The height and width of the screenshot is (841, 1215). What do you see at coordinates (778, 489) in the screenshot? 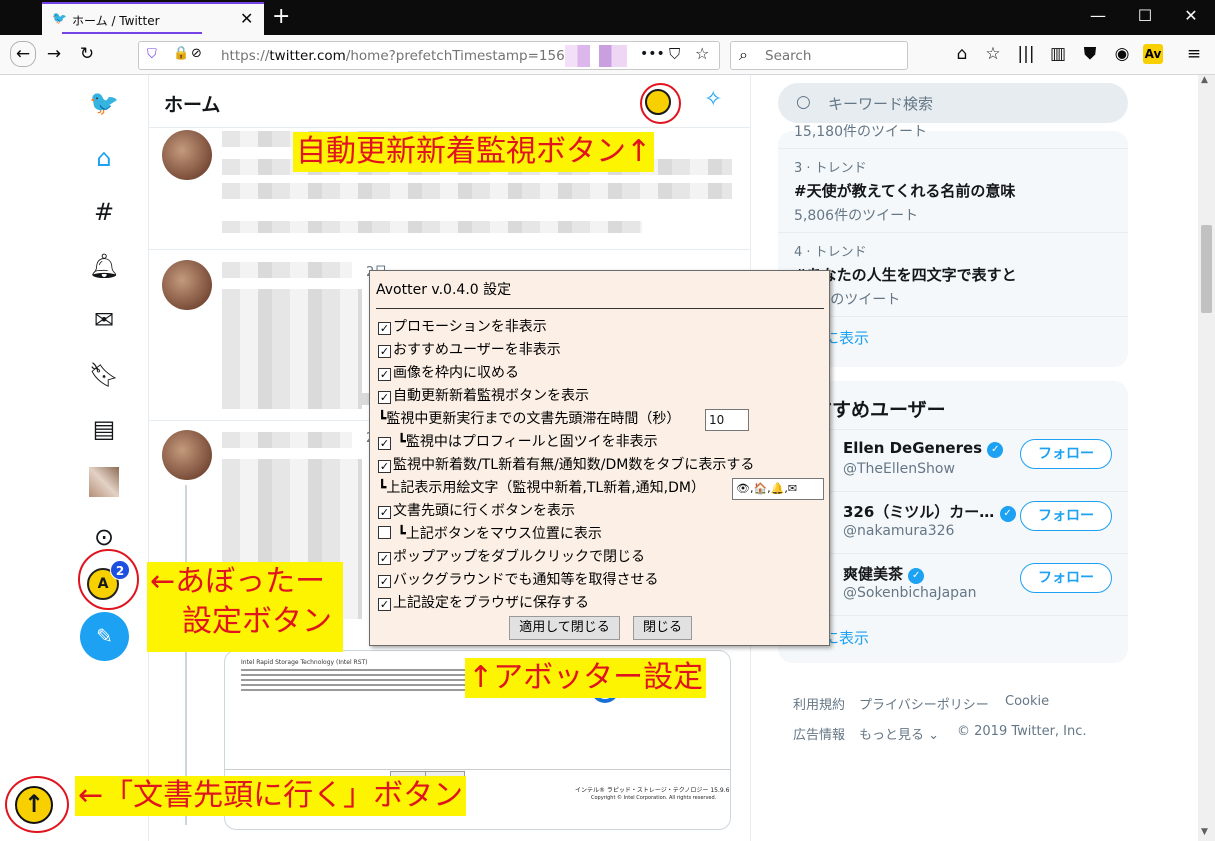
I see `emoji-input: 👁,🏠,🔔,✉` at bounding box center [778, 489].